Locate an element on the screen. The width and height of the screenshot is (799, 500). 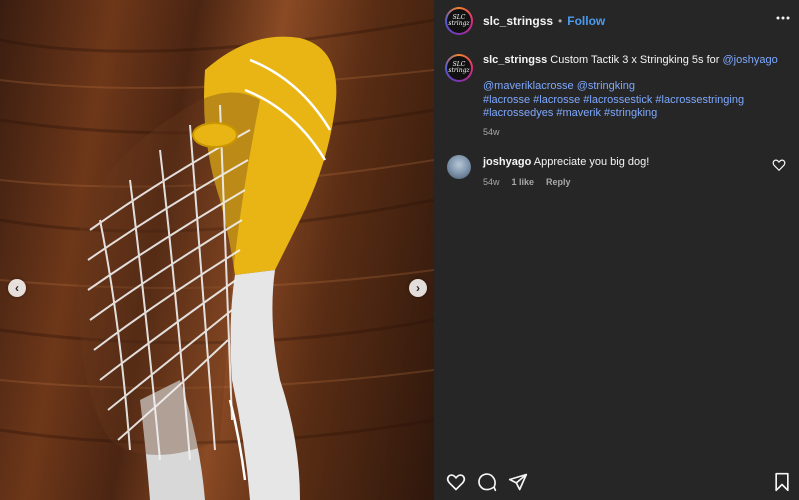
commenter-avatar is located at coordinates (459, 167).